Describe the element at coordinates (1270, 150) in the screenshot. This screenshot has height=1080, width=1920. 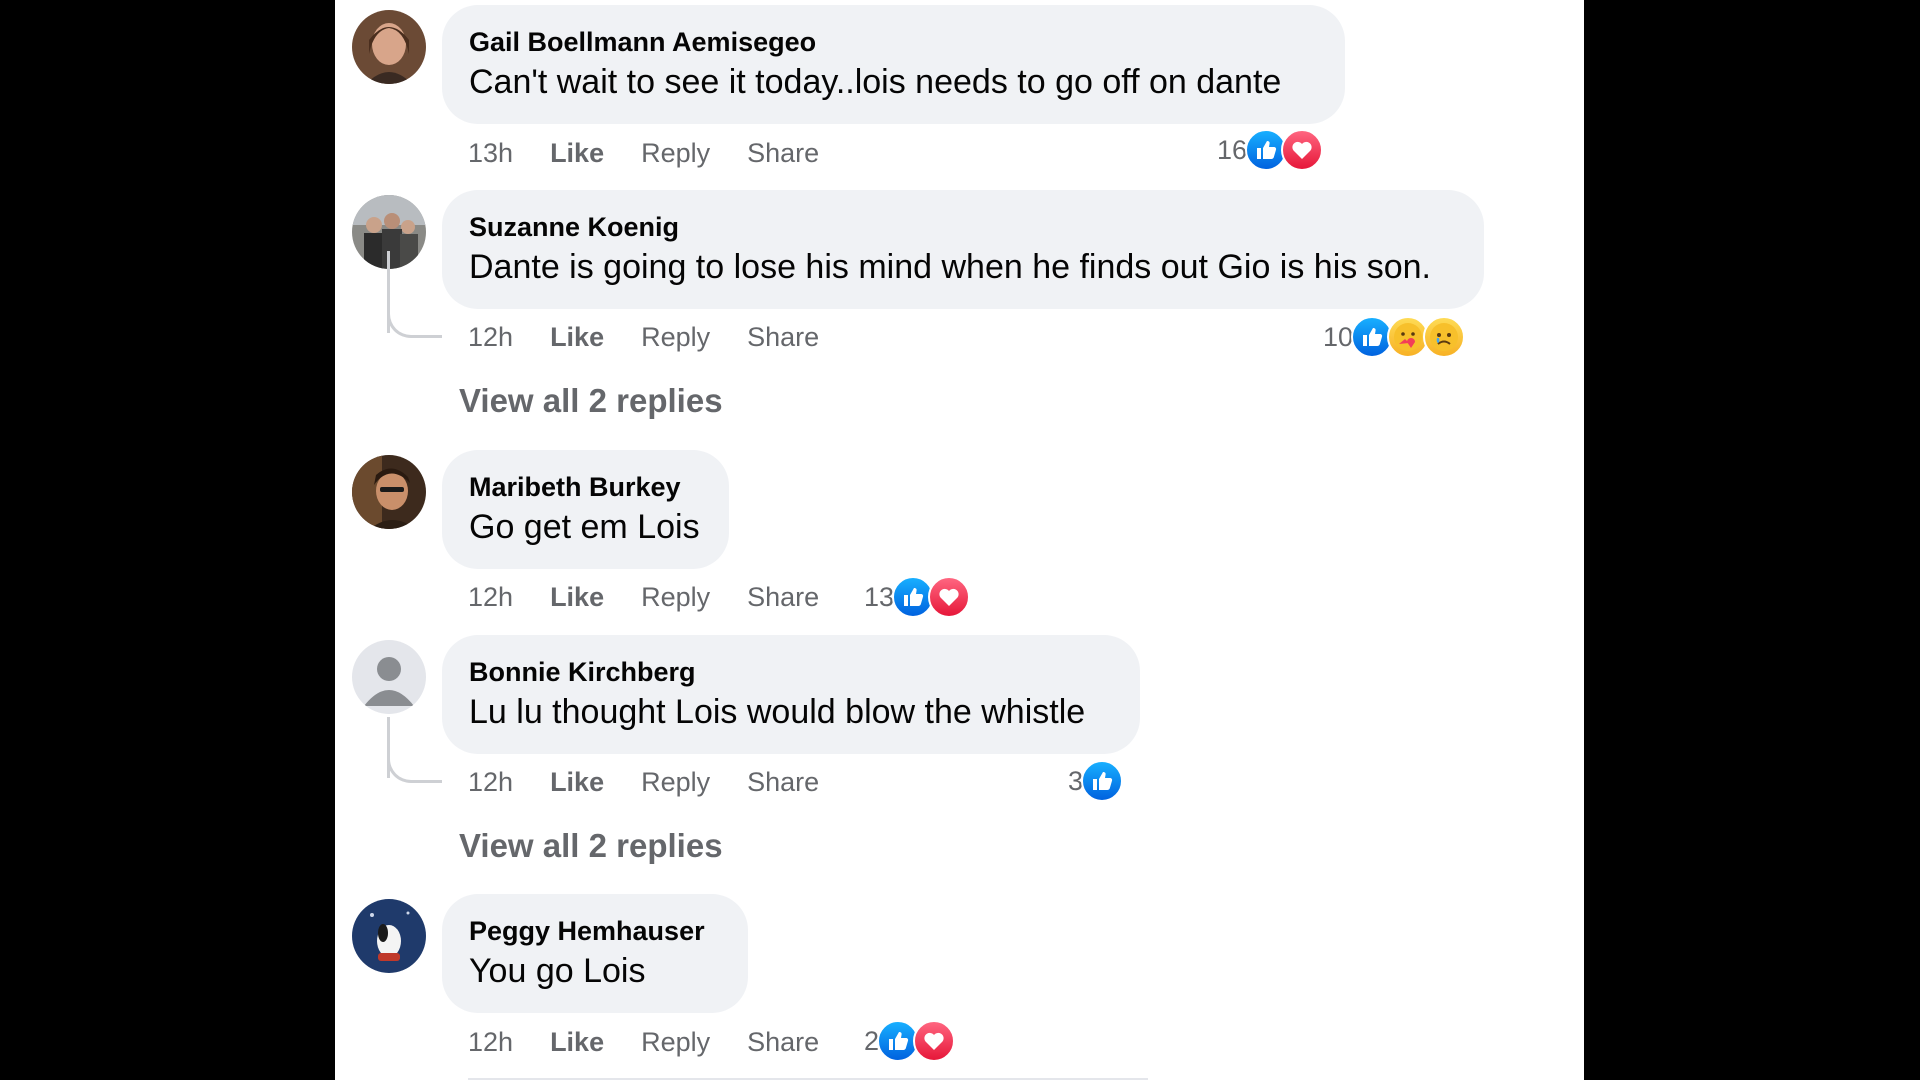
I see `reaction-summary: 16` at that location.